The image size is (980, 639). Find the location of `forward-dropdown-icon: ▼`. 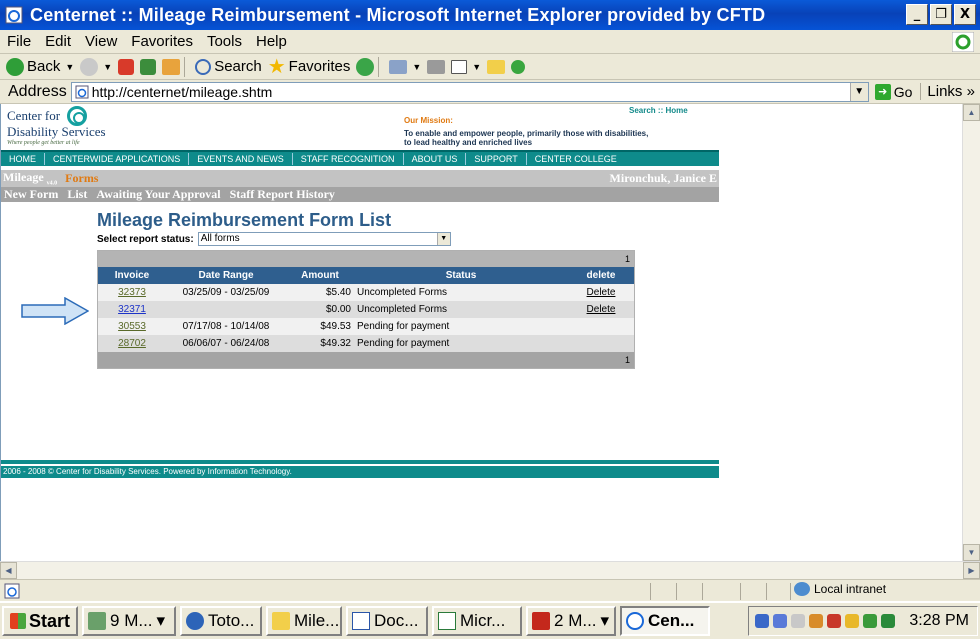

forward-dropdown-icon: ▼ is located at coordinates (107, 67).